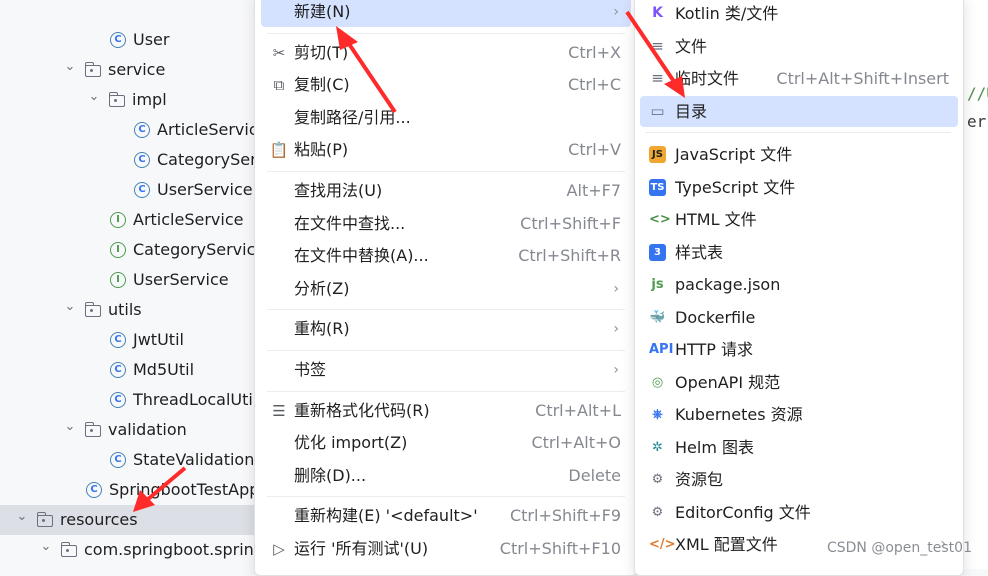  Describe the element at coordinates (132, 250) in the screenshot. I see `tree-row: I CategoryService` at that location.